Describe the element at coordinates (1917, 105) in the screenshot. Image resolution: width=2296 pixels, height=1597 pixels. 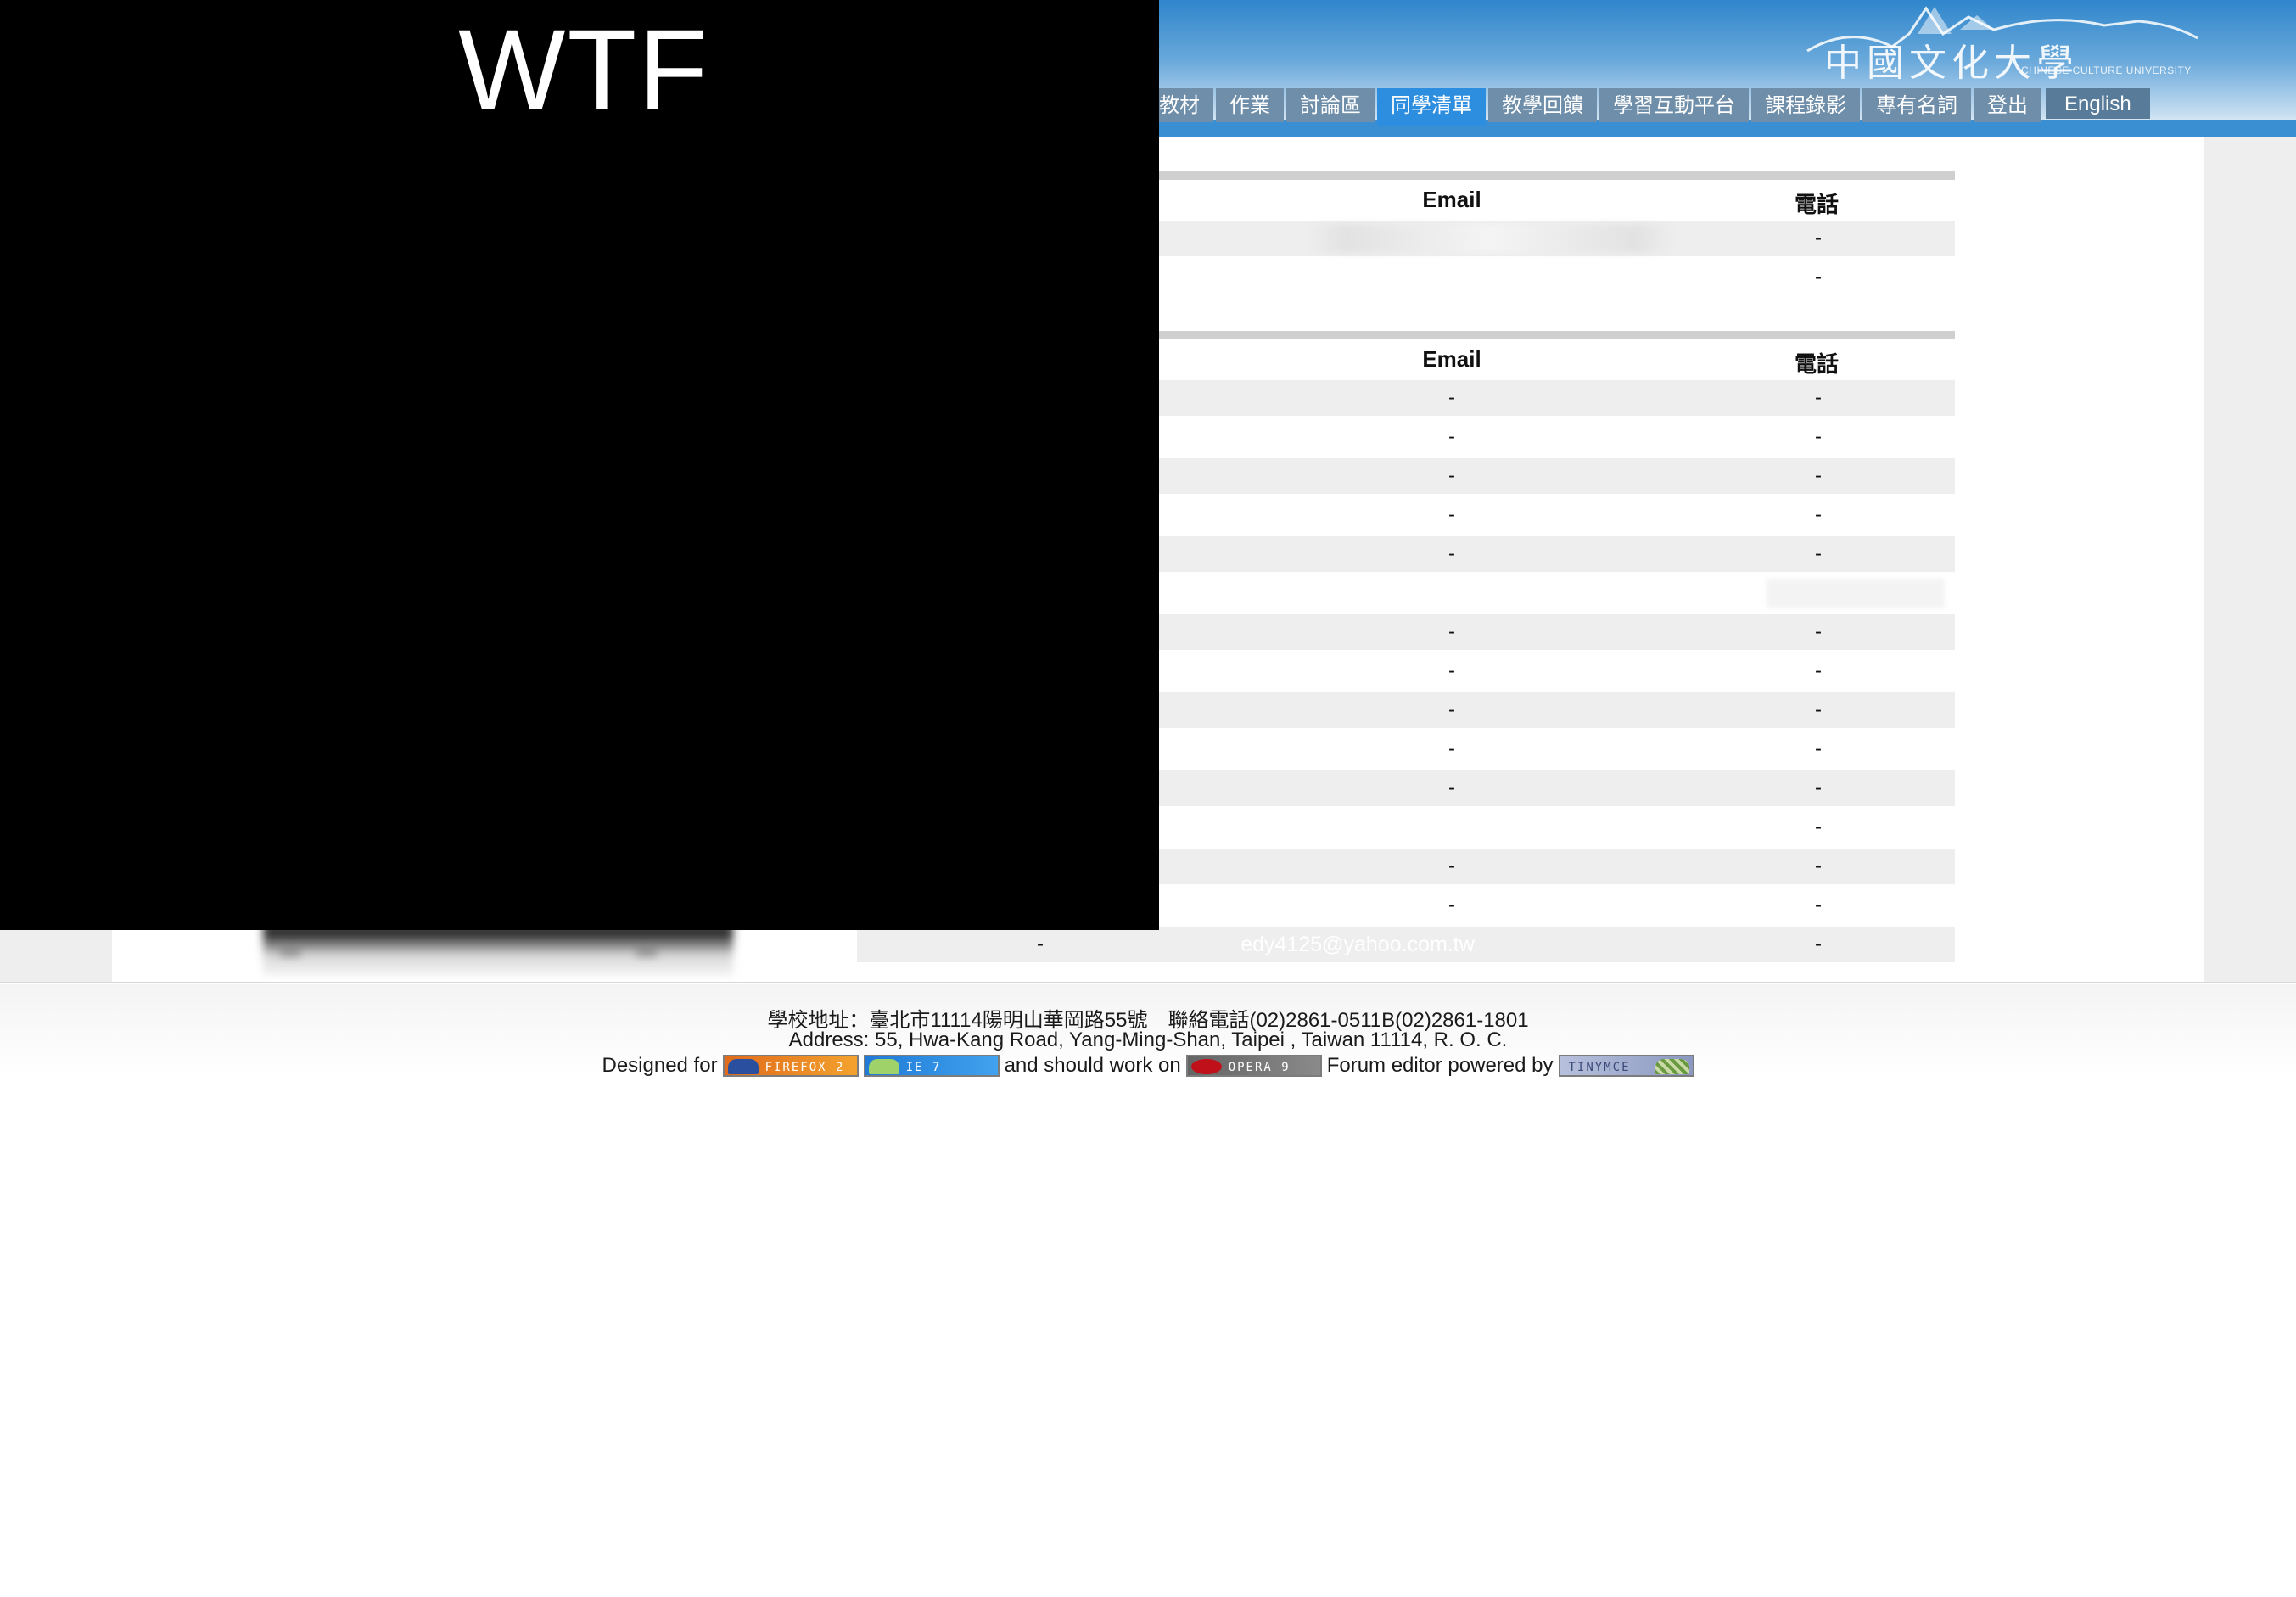
I see `tab-glossary: 專有名詞` at that location.